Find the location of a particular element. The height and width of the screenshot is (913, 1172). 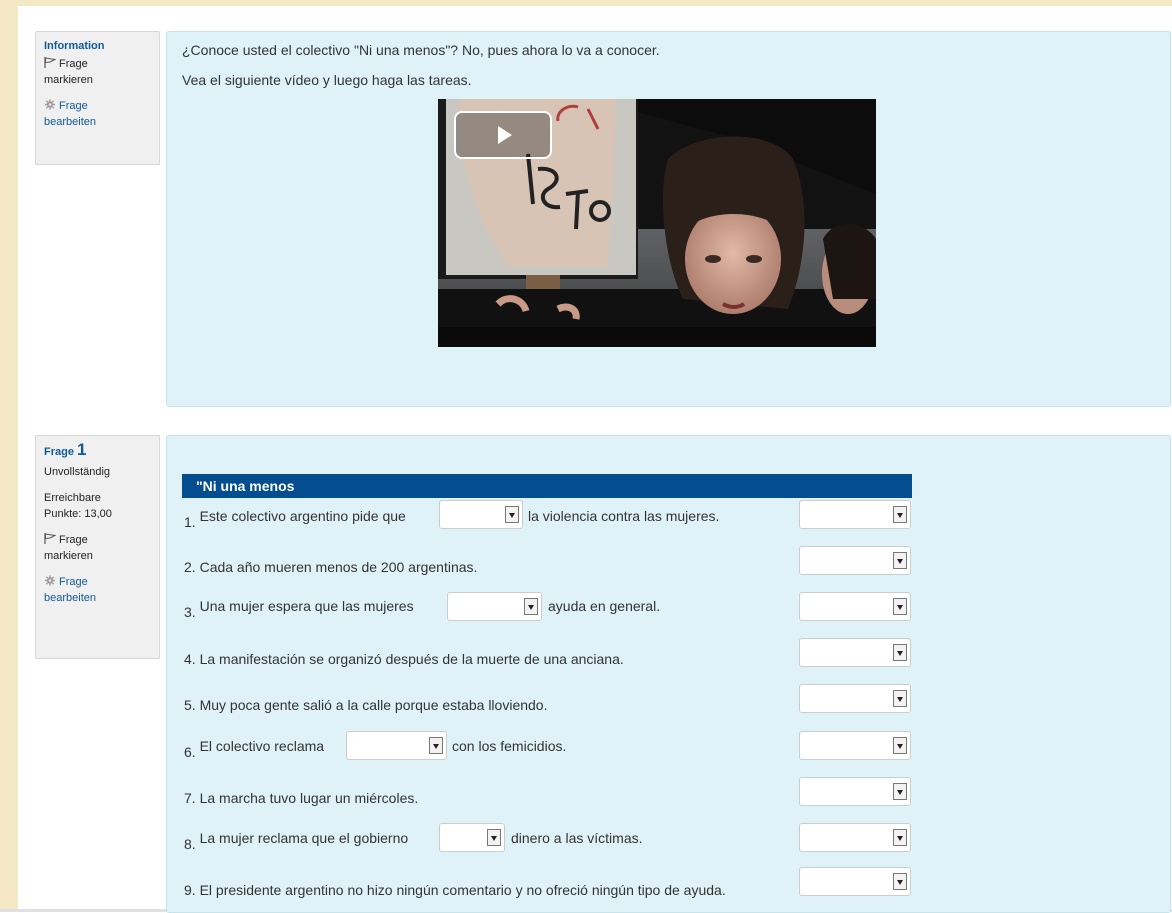

question-number: 1 is located at coordinates (82, 449).